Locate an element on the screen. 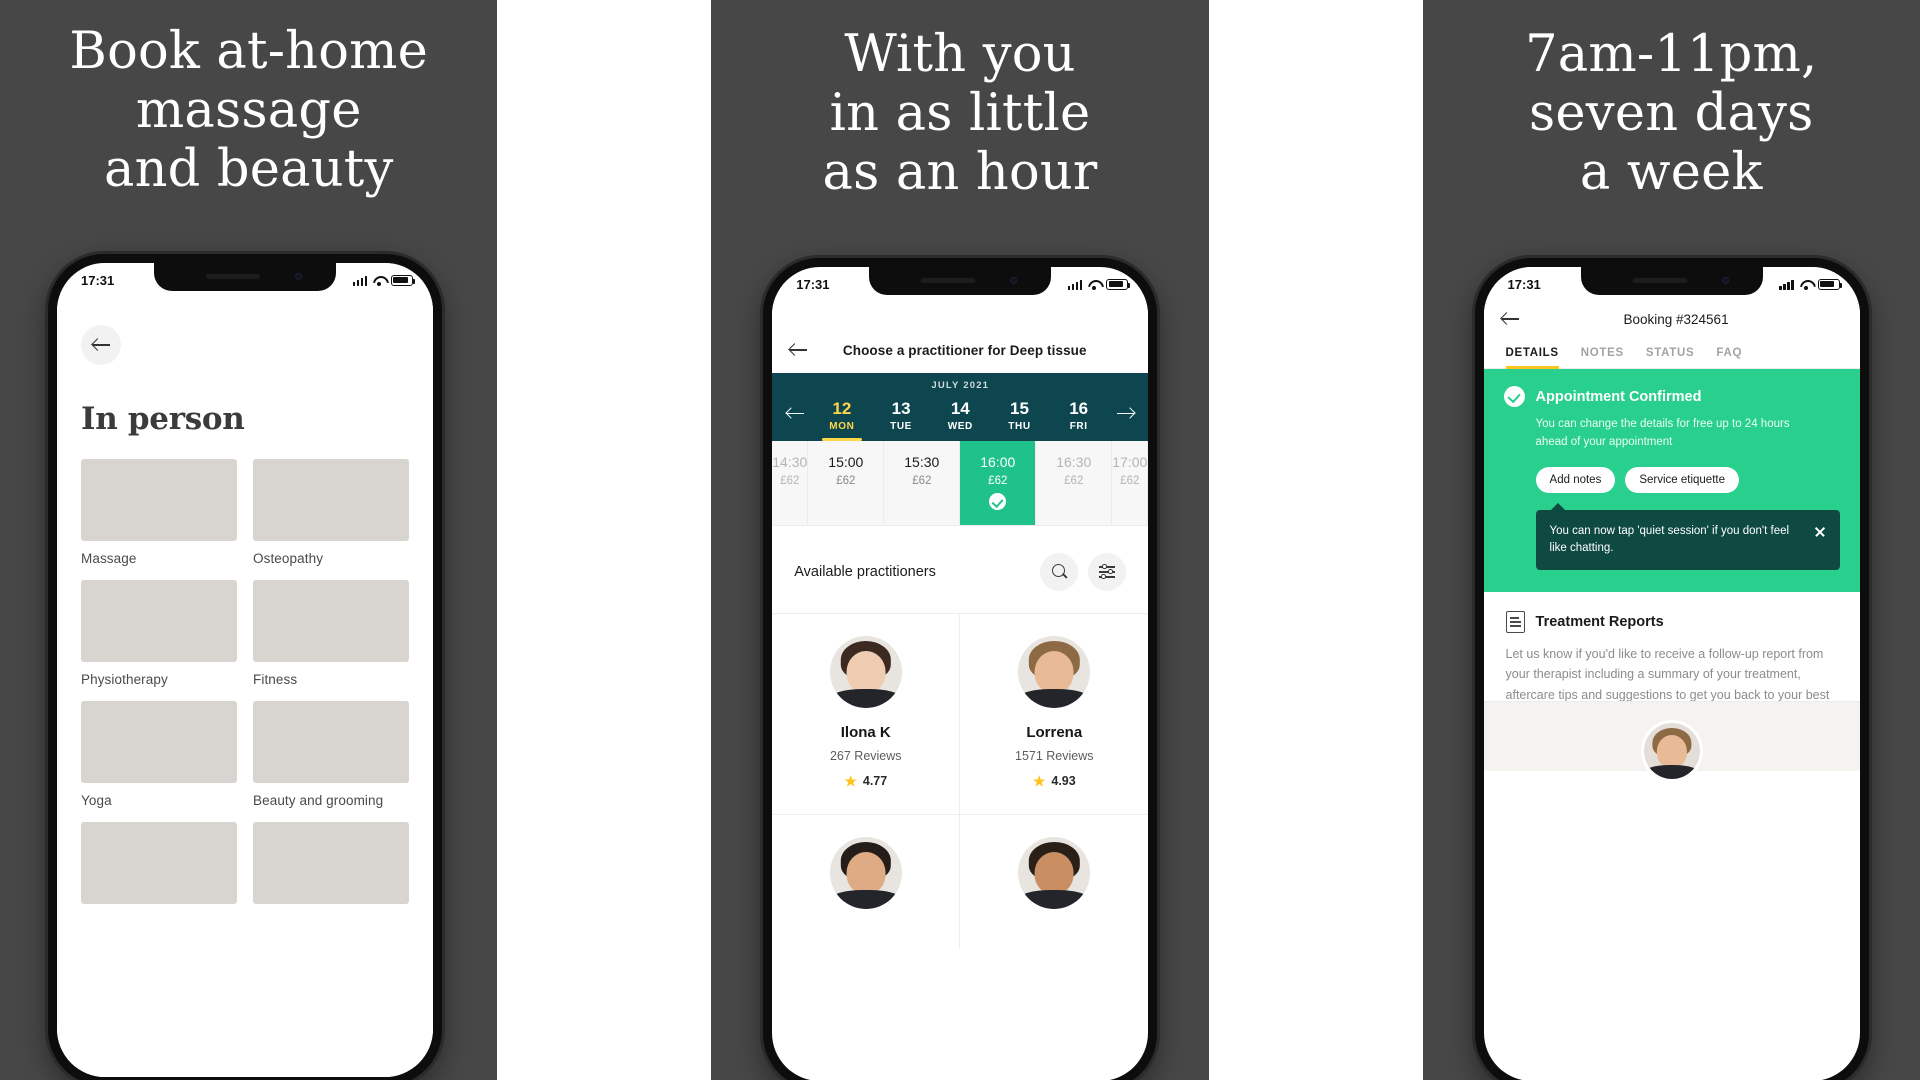  calendar-day-12: 12 MON is located at coordinates (841, 419).